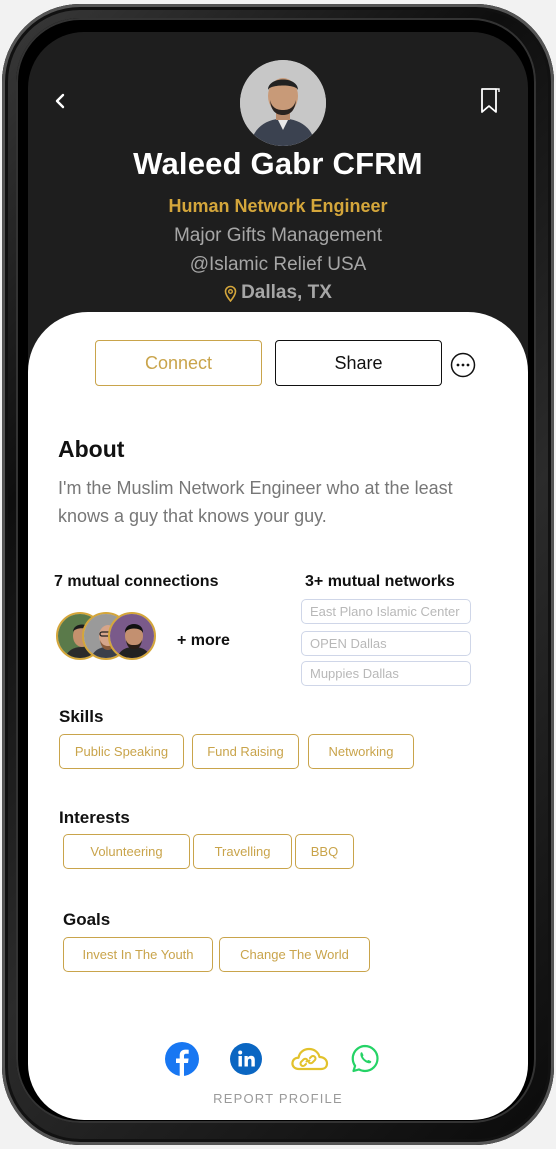 This screenshot has height=1149, width=556. What do you see at coordinates (94, 817) in the screenshot?
I see `interests-heading: Interests` at bounding box center [94, 817].